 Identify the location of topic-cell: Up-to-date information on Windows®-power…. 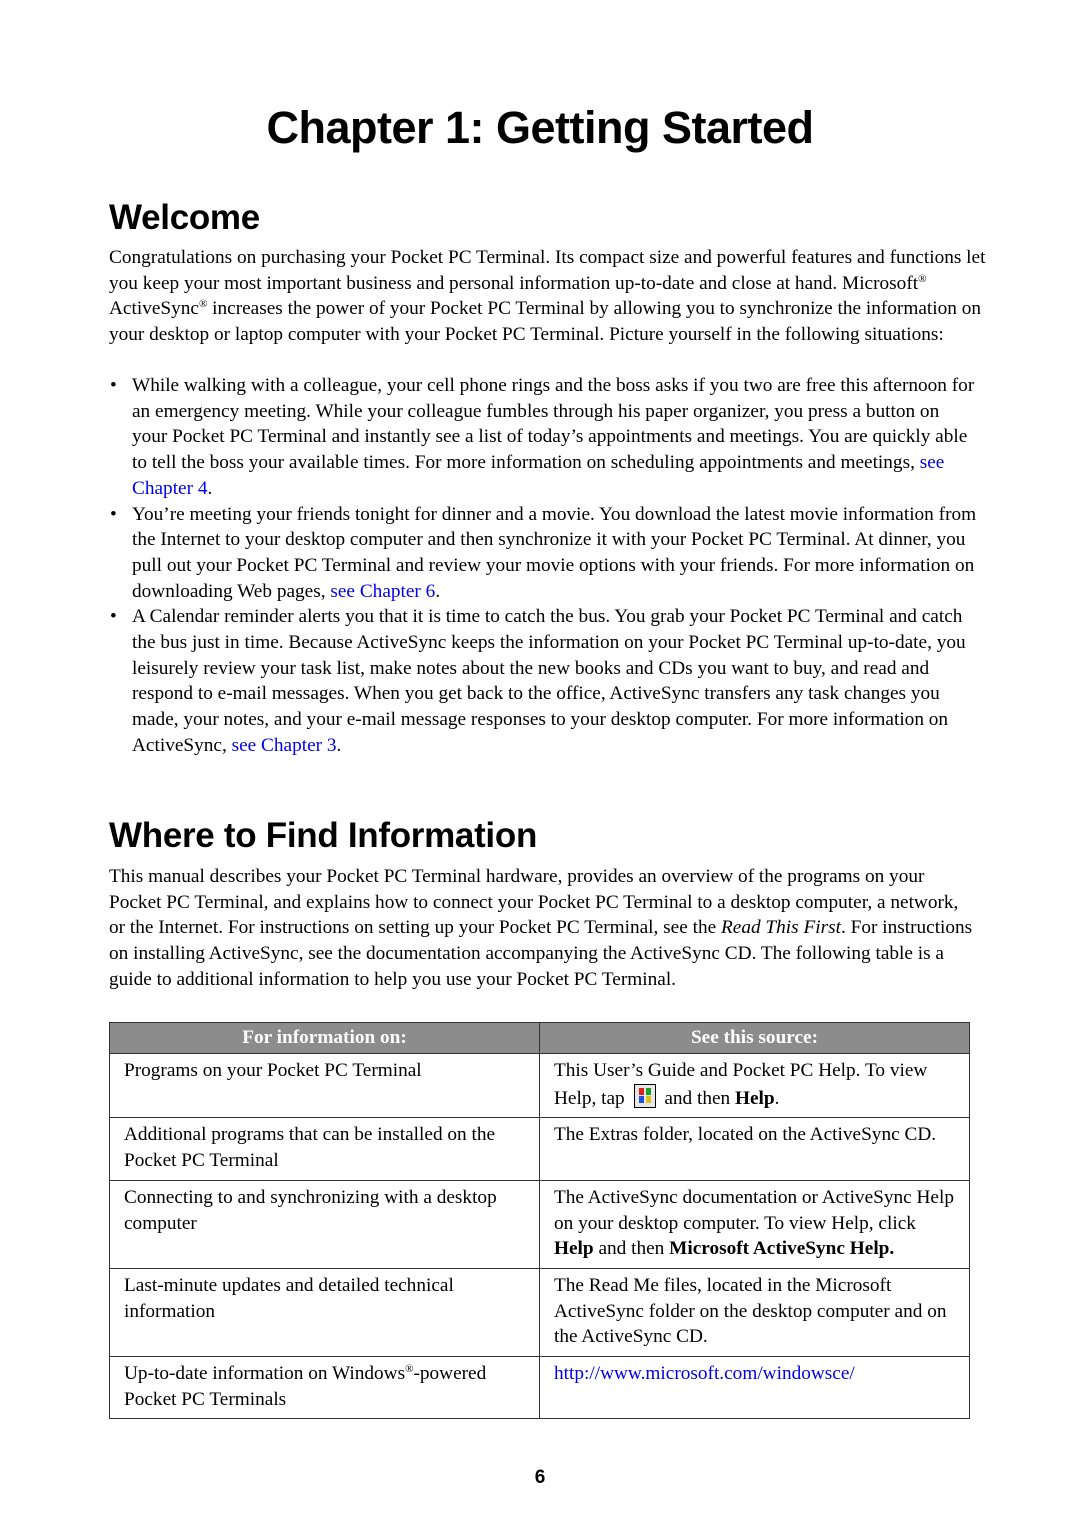
(324, 1388).